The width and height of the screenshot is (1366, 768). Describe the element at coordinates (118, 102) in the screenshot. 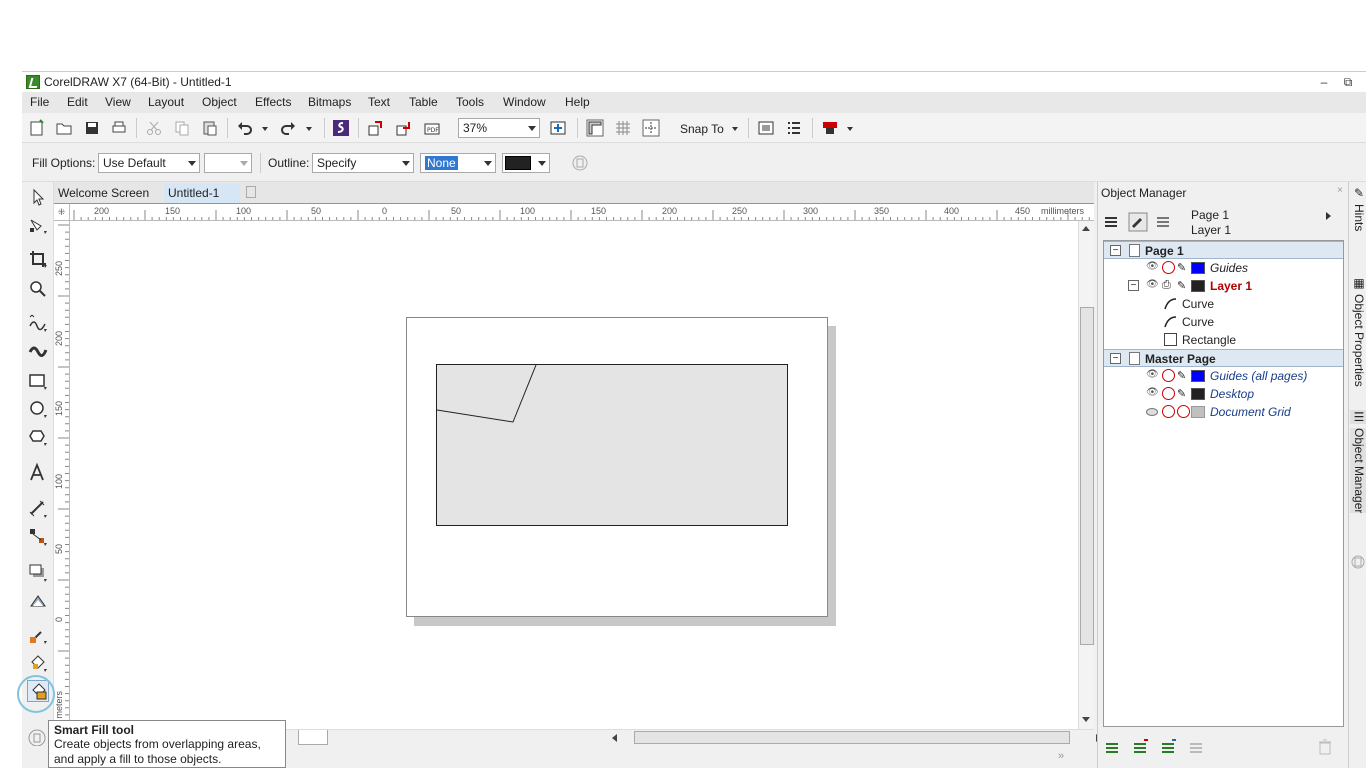

I see `menu-view: View` at that location.